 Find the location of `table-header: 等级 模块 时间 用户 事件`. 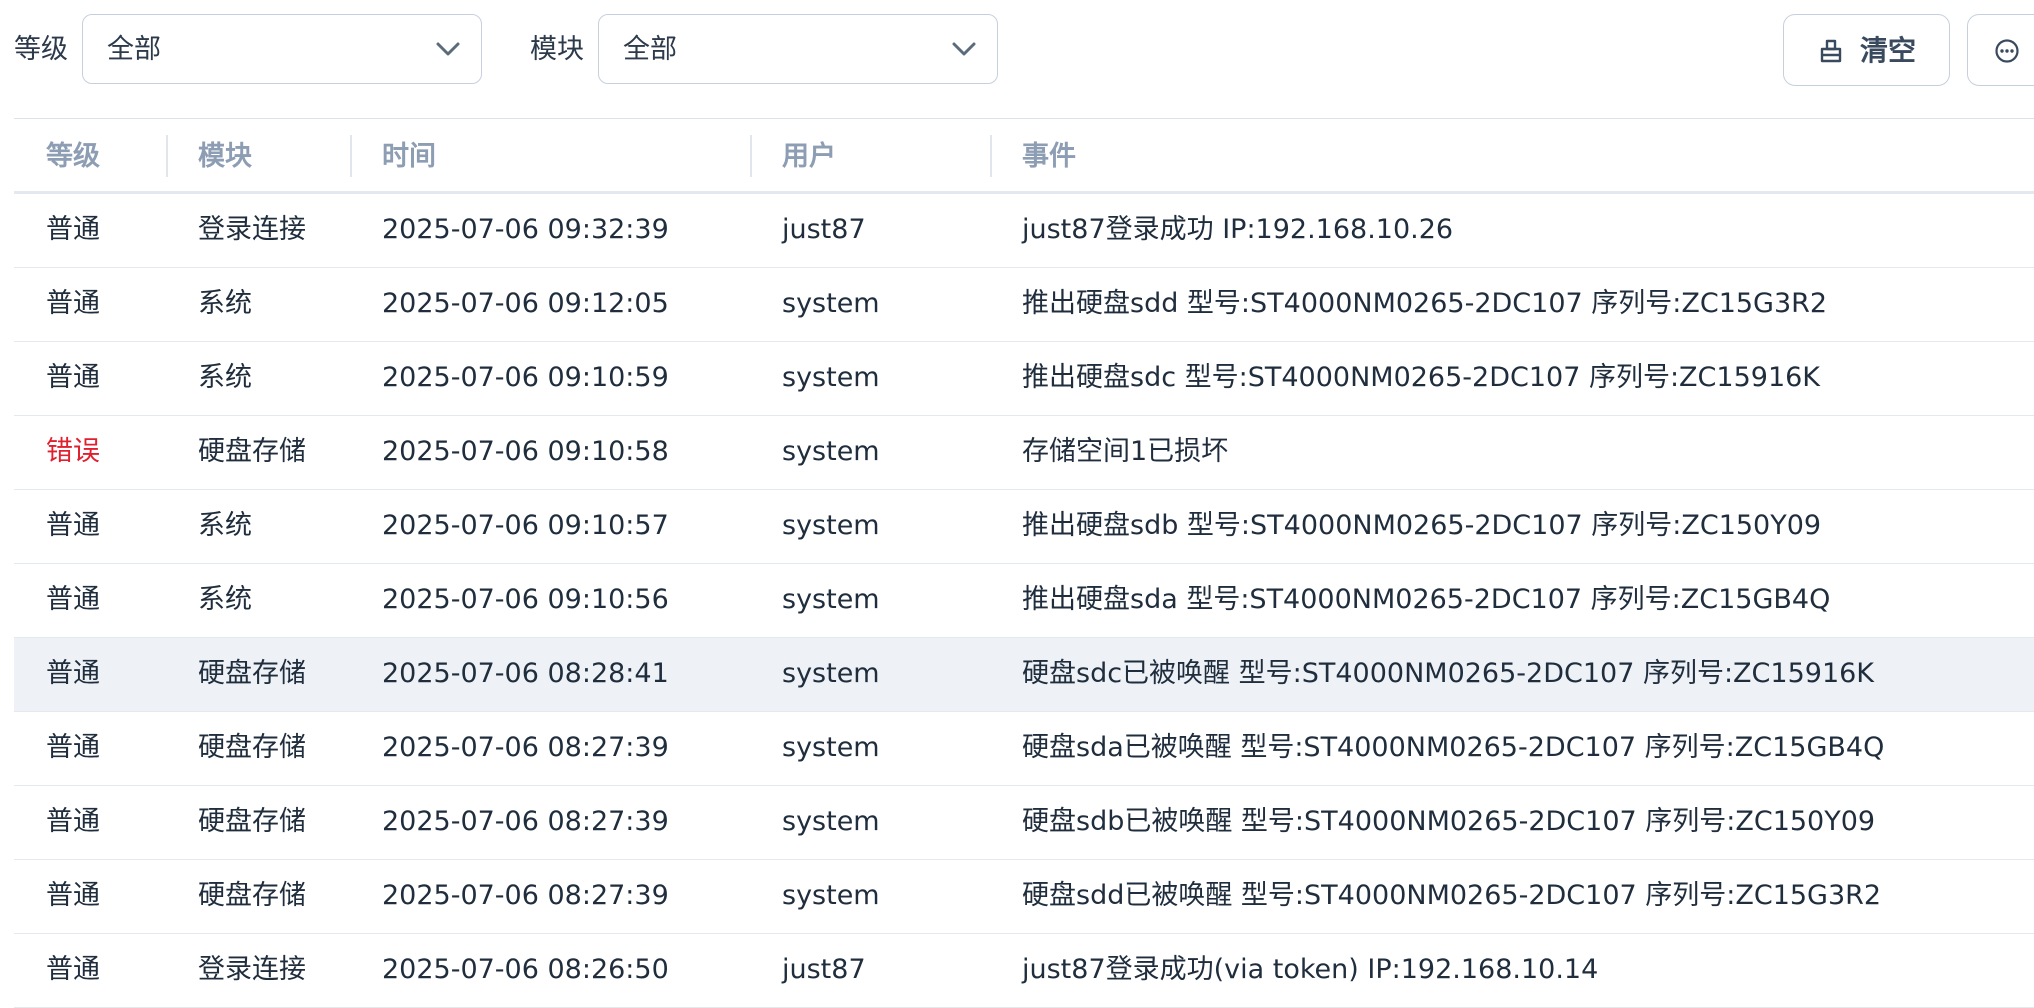

table-header: 等级 模块 时间 用户 事件 is located at coordinates (1024, 156).